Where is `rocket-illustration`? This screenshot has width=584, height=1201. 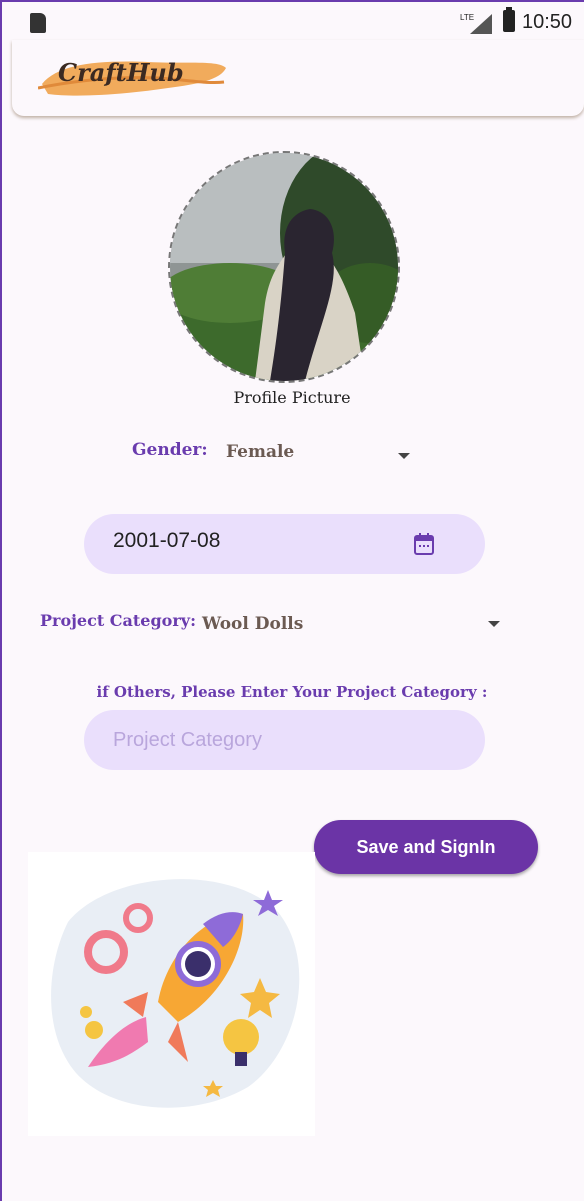
rocket-illustration is located at coordinates (171, 994).